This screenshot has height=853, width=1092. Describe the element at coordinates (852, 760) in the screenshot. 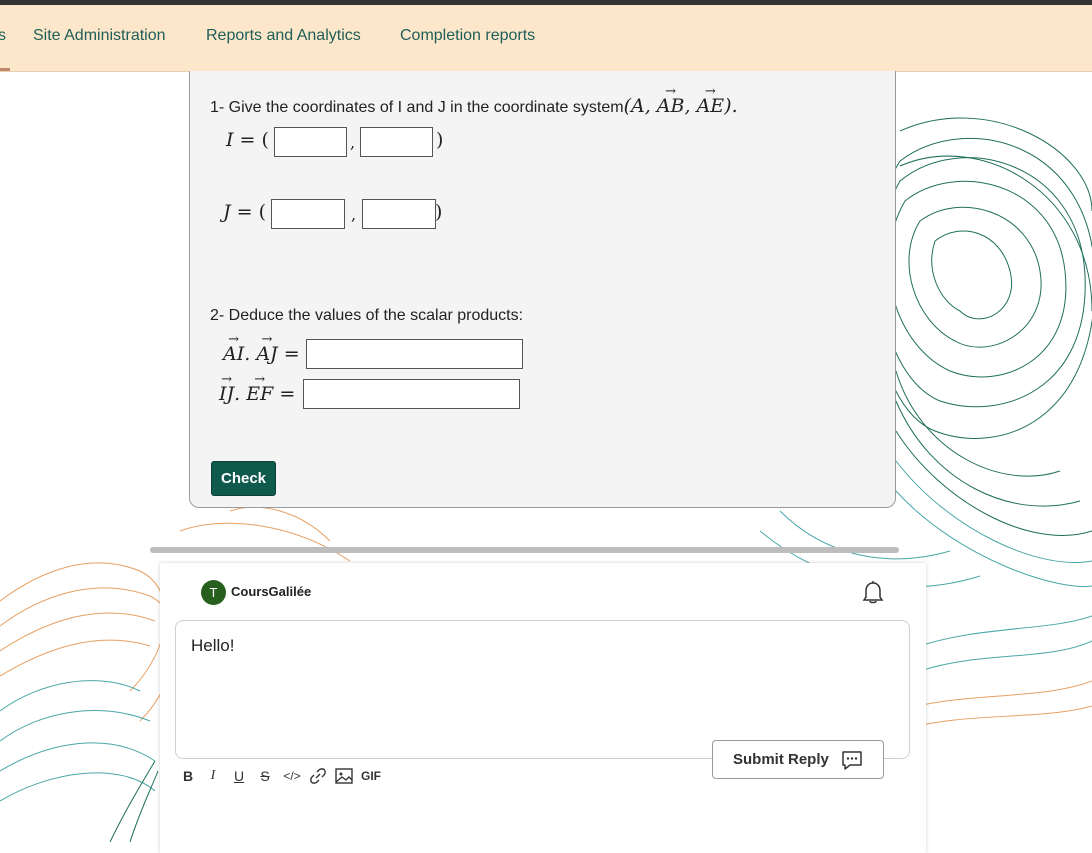

I see `chat-bubble-icon` at that location.